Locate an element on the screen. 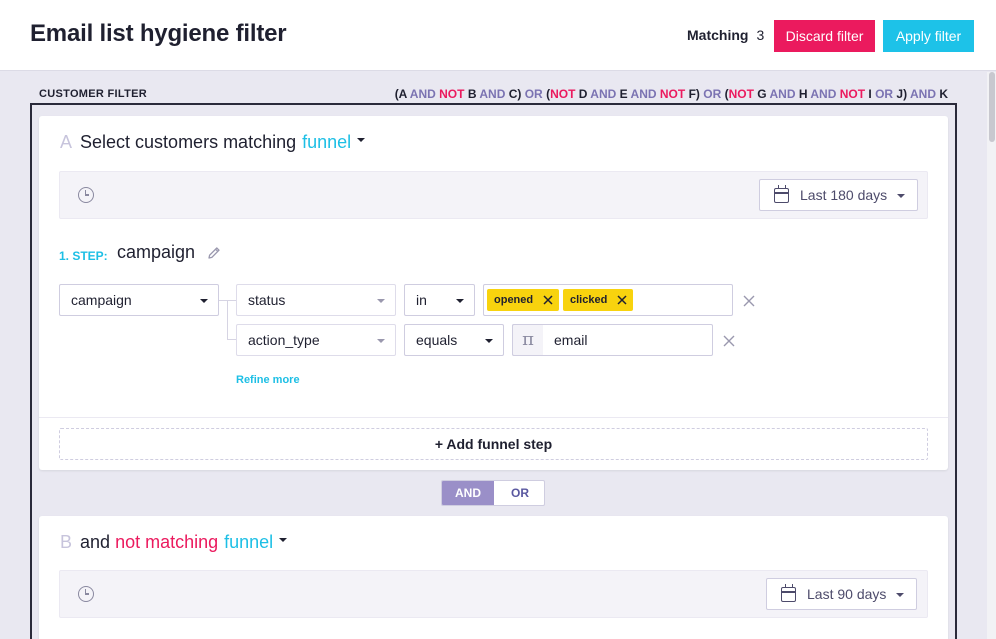 The width and height of the screenshot is (996, 639). card-b-date-range-label: Last 90 days is located at coordinates (847, 594).